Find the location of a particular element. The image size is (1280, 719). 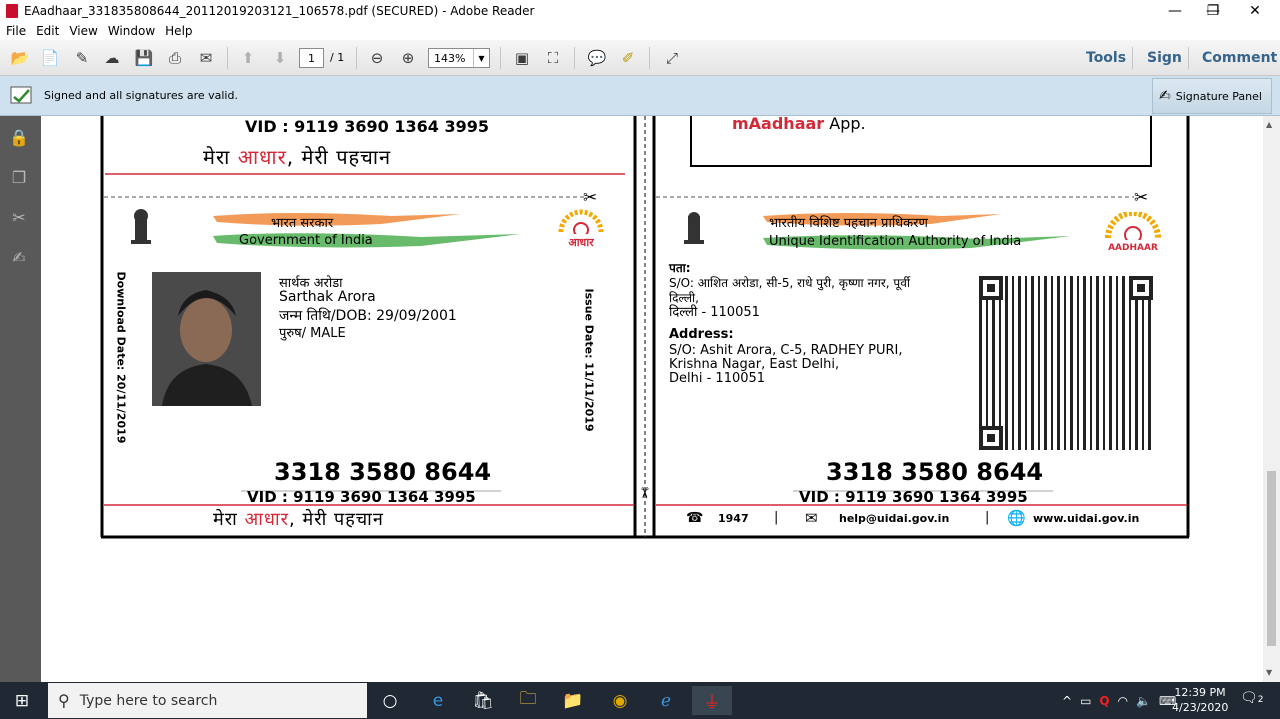

pages-icon: ❐ is located at coordinates (19, 177).